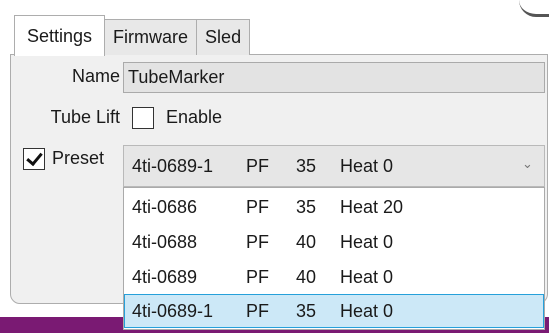  Describe the element at coordinates (334, 207) in the screenshot. I see `preset-option: 4ti-0686 PF 35 Heat 20` at that location.